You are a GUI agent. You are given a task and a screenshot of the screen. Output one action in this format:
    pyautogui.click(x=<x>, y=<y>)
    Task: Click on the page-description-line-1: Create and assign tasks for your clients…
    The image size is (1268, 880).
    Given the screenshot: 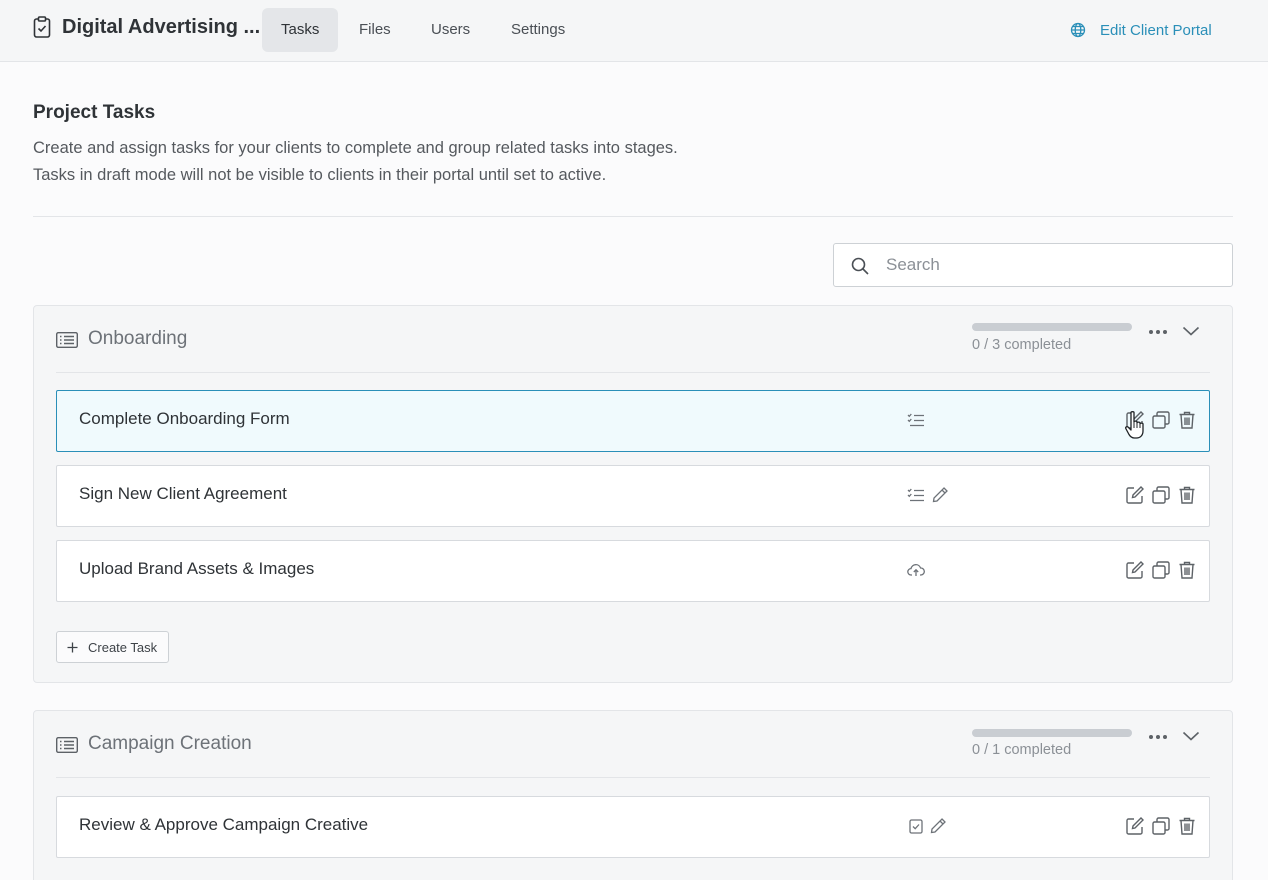 What is the action you would take?
    pyautogui.click(x=355, y=148)
    